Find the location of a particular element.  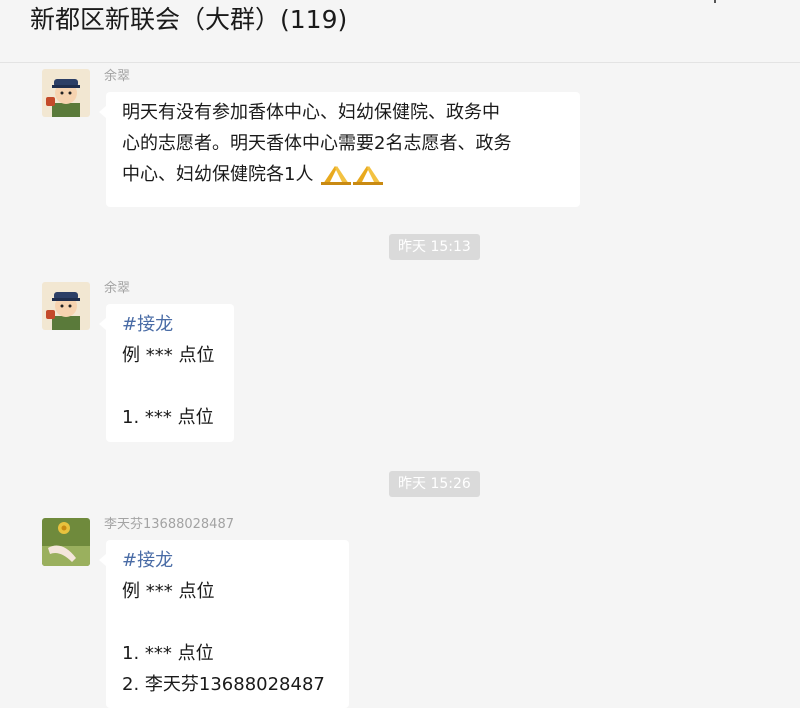

chat-header: 新都区新联会（大群）(119) is located at coordinates (400, 31).